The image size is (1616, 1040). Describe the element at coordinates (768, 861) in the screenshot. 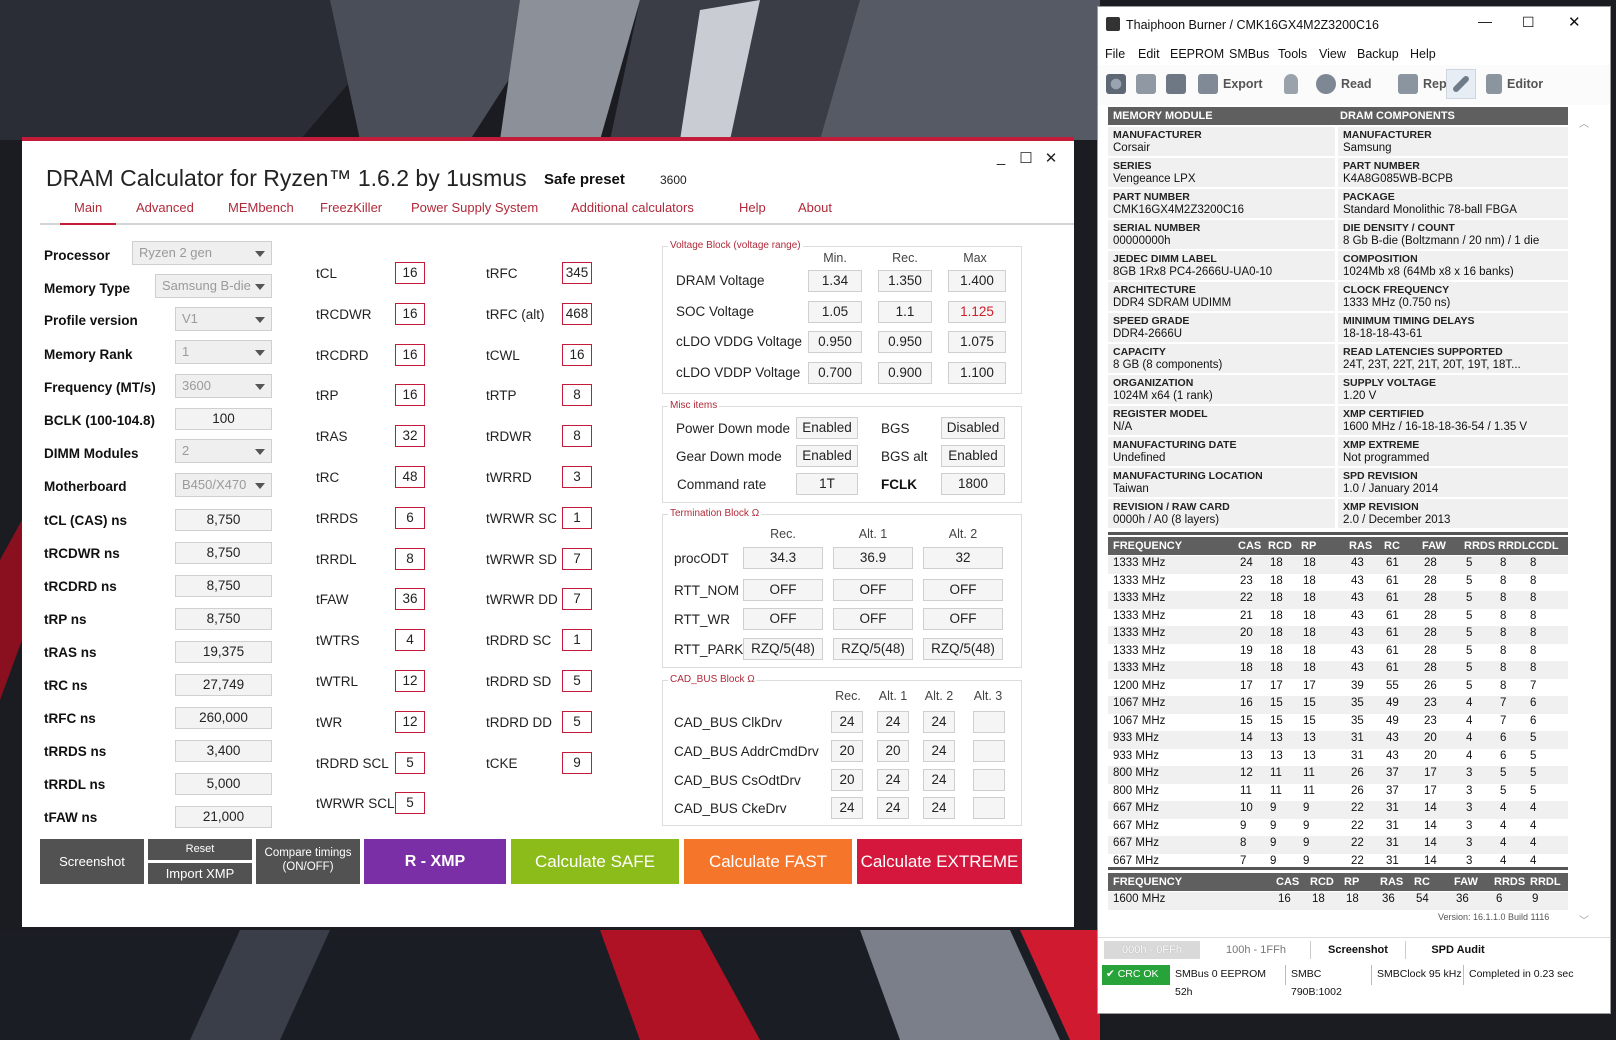

I see `calculate-fast-button: Calculate FAST` at that location.